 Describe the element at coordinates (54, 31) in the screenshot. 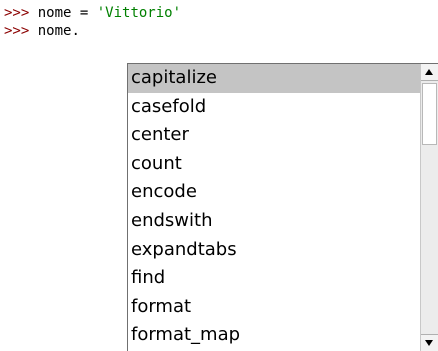

I see `code-input: nome.` at that location.